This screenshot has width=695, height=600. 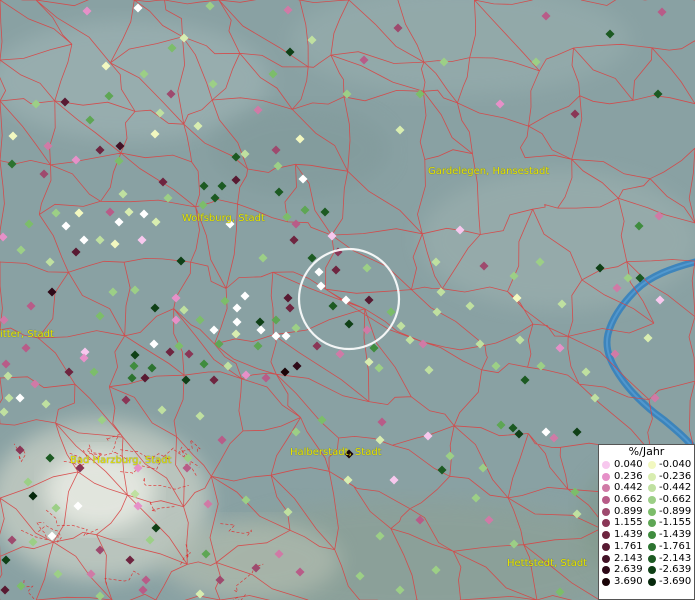 I want to click on legend-row: 0.442 -0.442, so click(x=646, y=488).